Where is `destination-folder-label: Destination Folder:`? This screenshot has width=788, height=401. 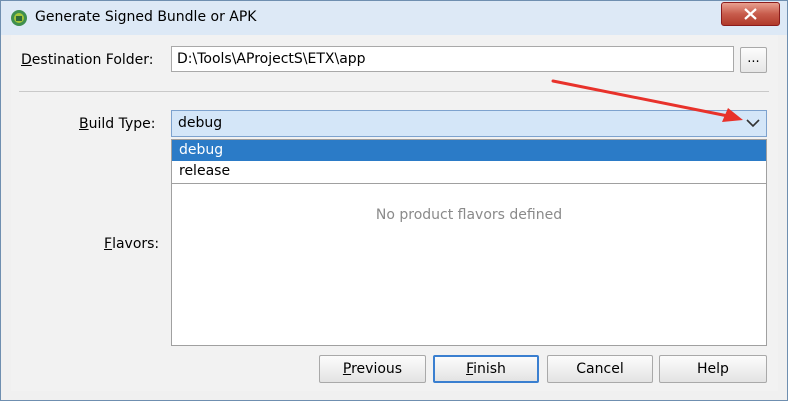 destination-folder-label: Destination Folder: is located at coordinates (87, 60).